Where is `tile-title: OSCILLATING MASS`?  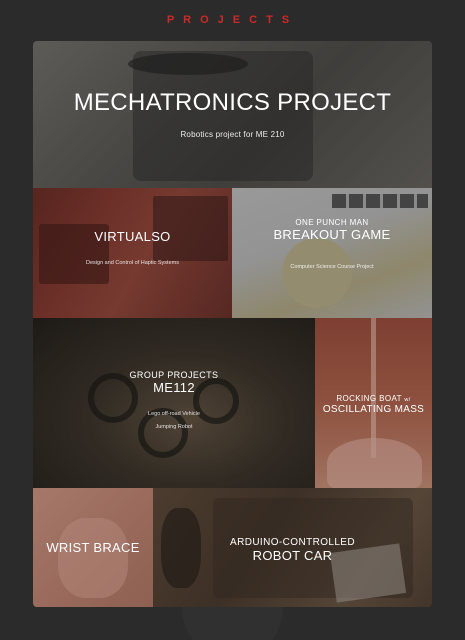 tile-title: OSCILLATING MASS is located at coordinates (373, 410).